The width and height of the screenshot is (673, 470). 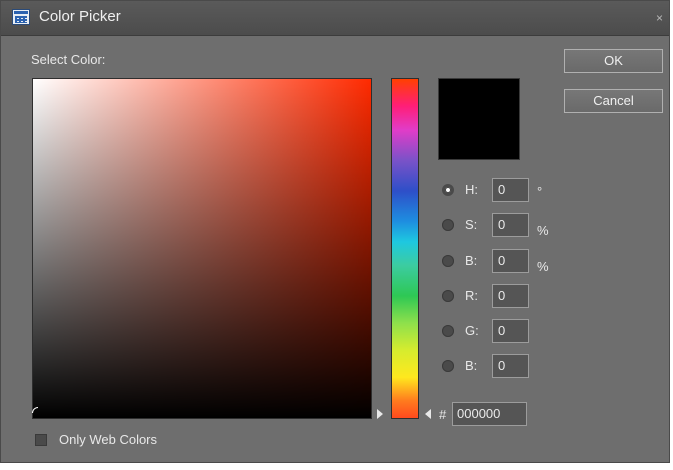 I want to click on hex-color-field: 000000, so click(x=489, y=414).